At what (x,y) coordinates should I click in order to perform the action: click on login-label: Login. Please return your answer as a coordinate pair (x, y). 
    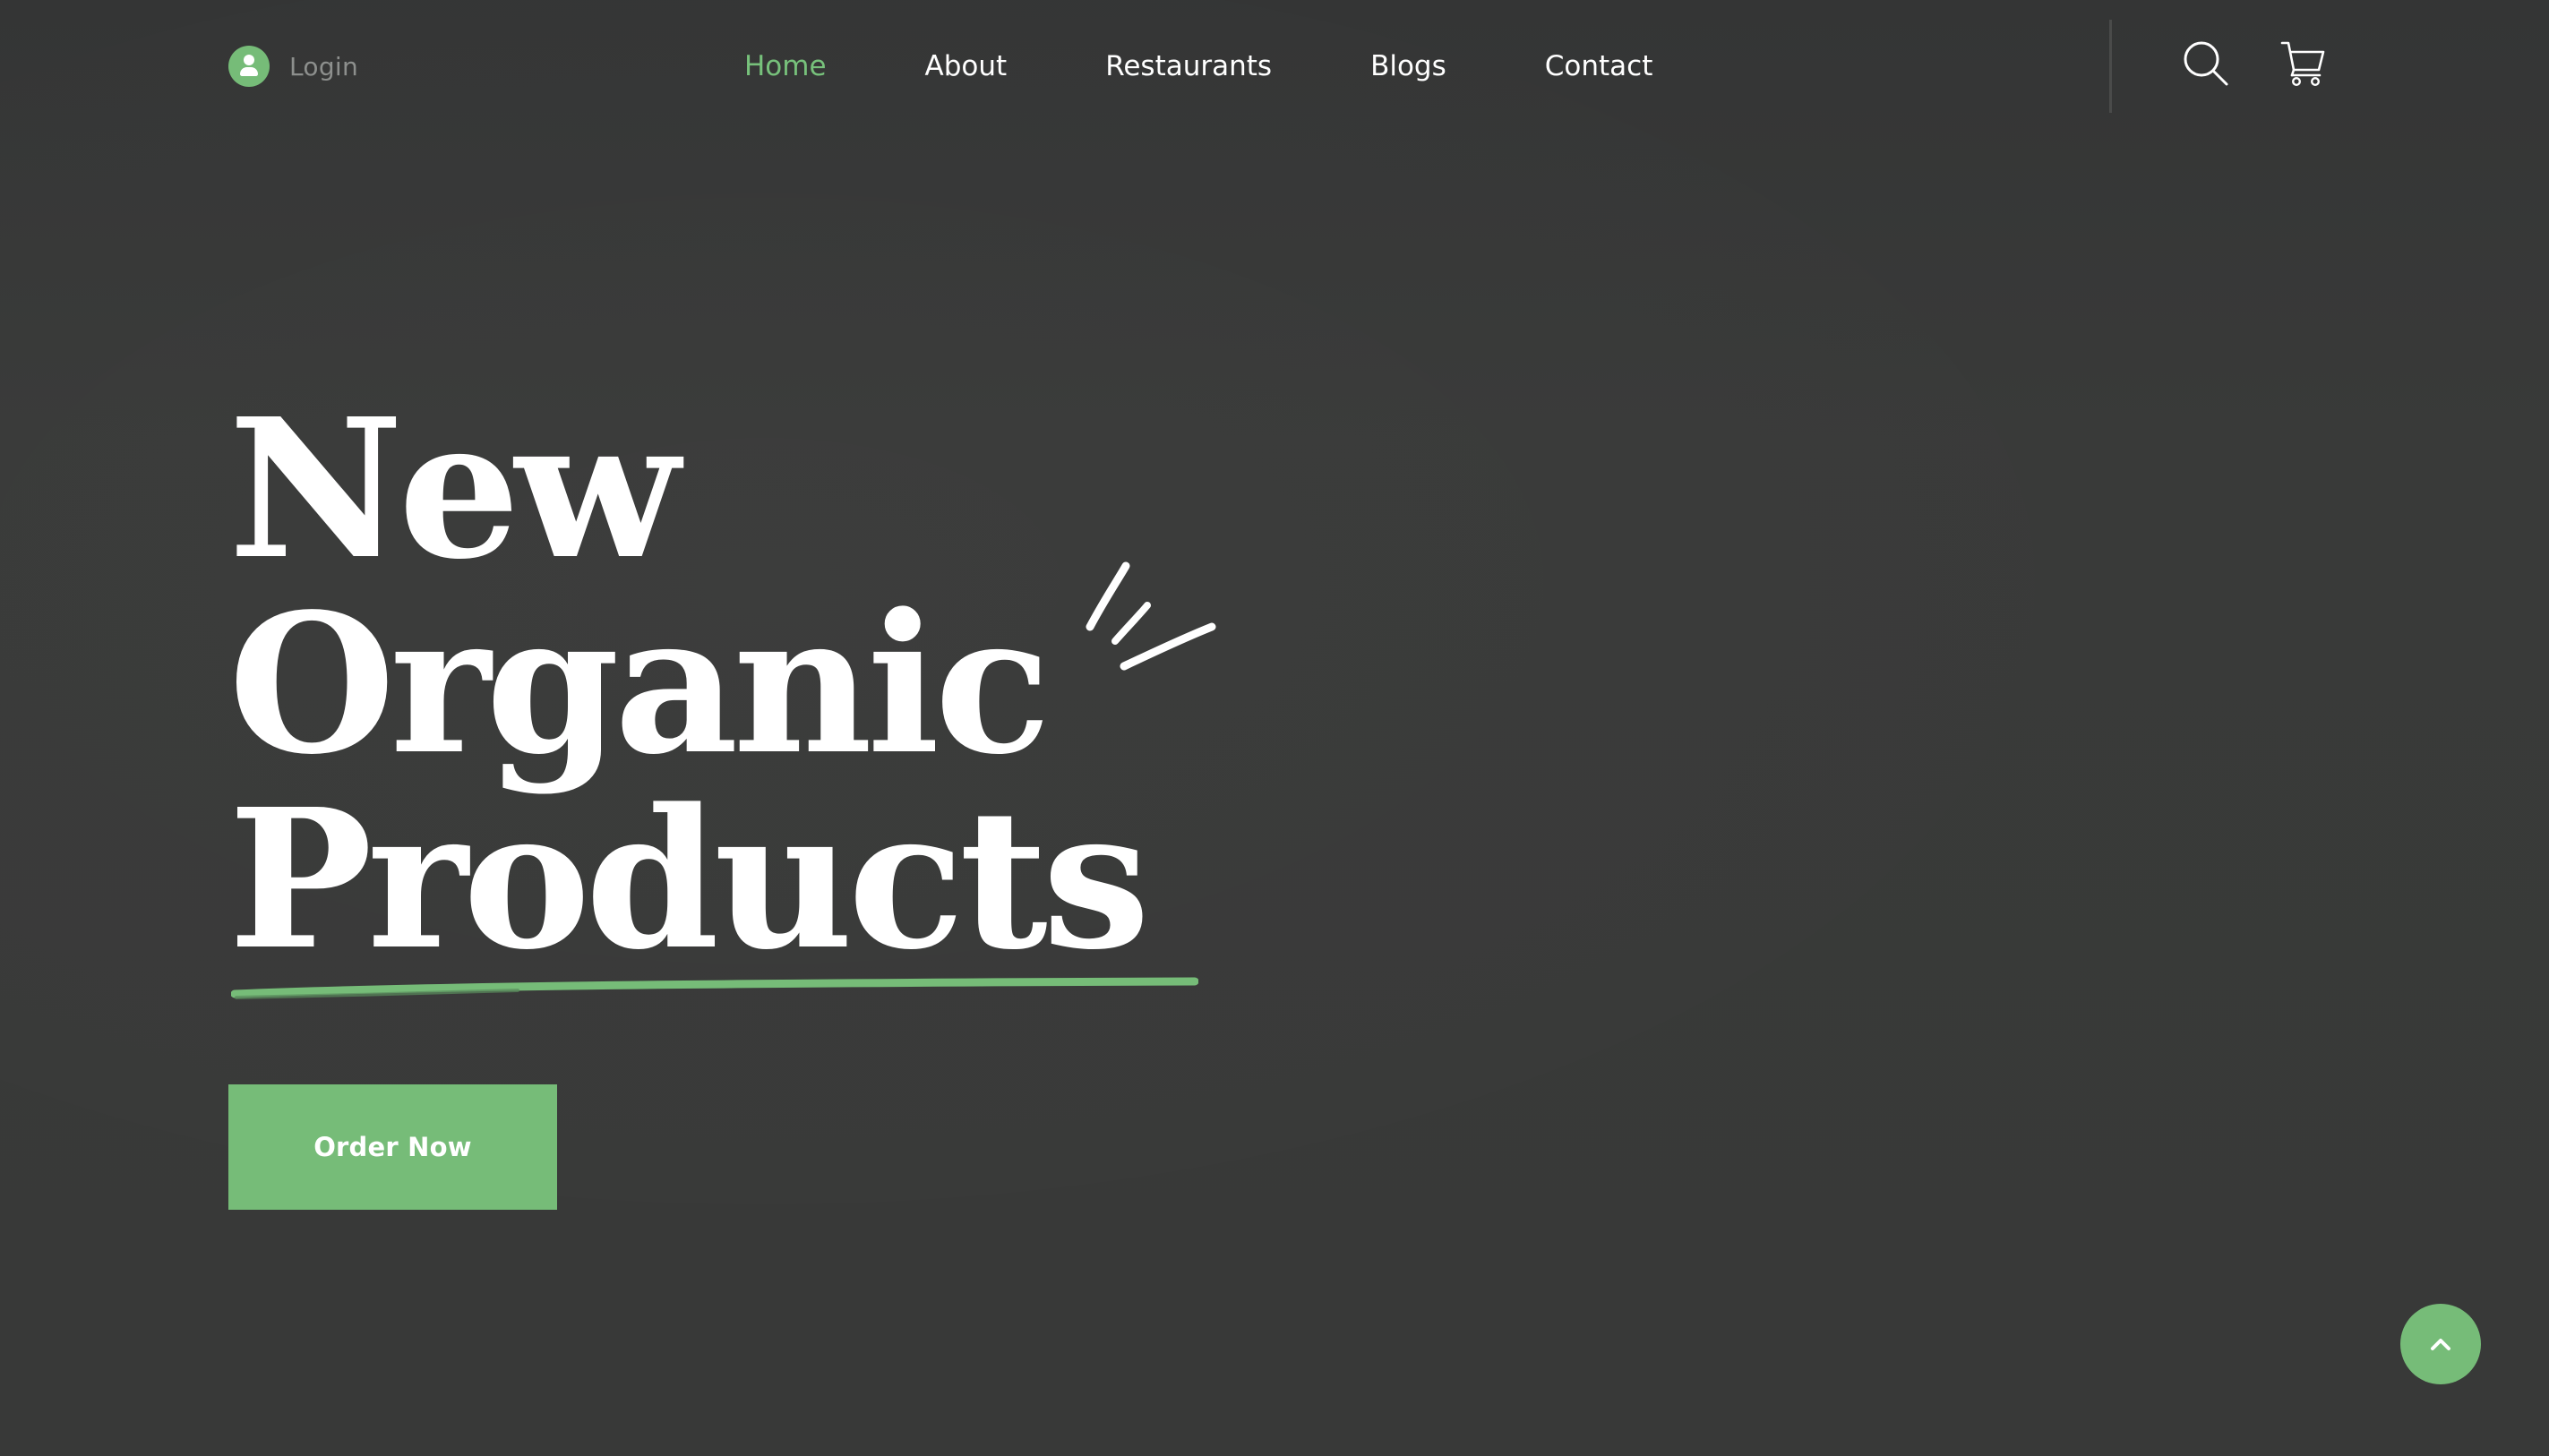
    Looking at the image, I should click on (324, 66).